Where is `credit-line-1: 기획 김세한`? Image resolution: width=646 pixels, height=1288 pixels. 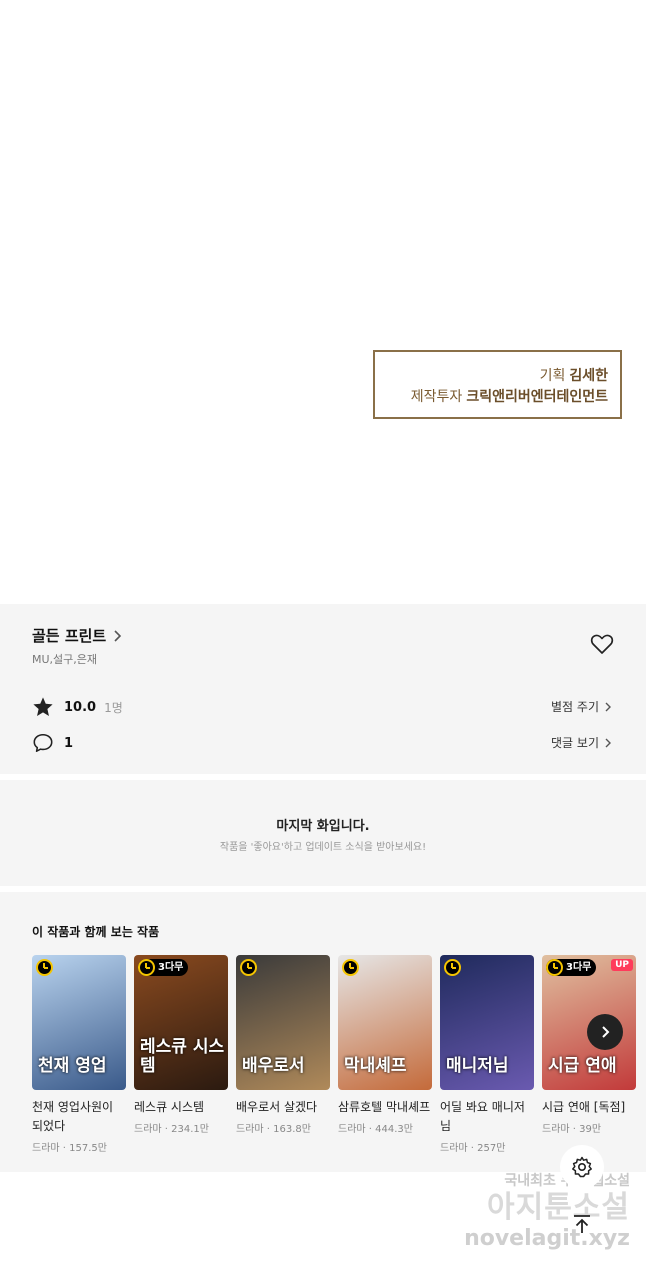
credit-line-1: 기획 김세한 is located at coordinates (491, 376).